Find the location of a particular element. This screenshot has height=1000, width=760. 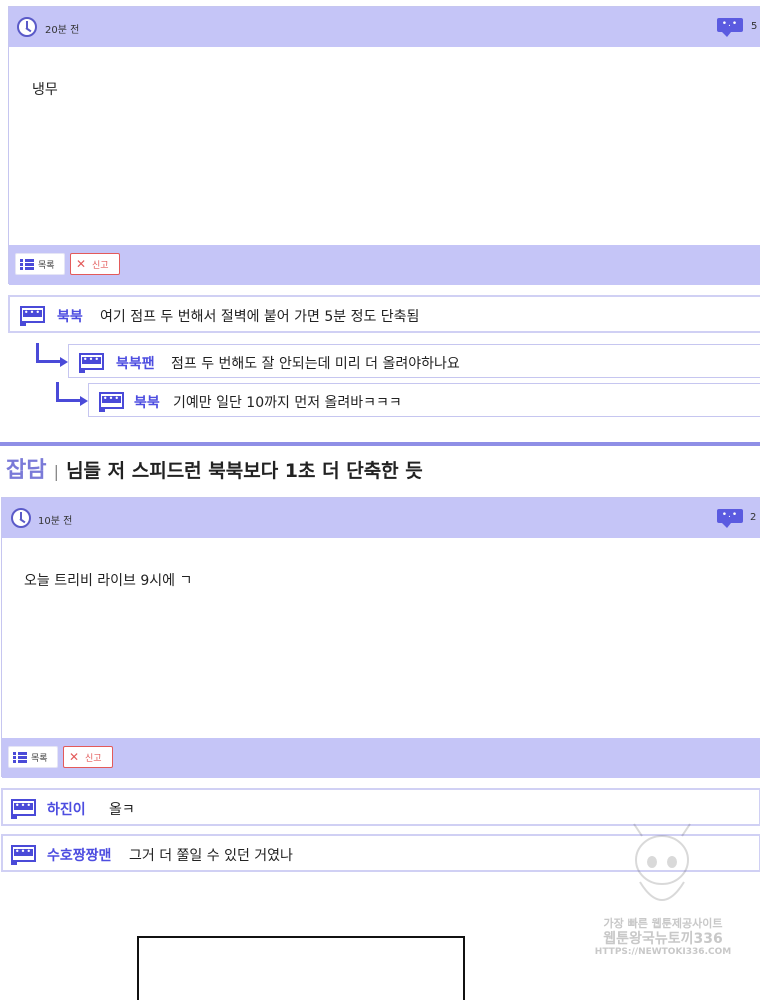

post-title: 님들 저 스피드런 북북보다 1초 더 단축한 듯 is located at coordinates (244, 471).